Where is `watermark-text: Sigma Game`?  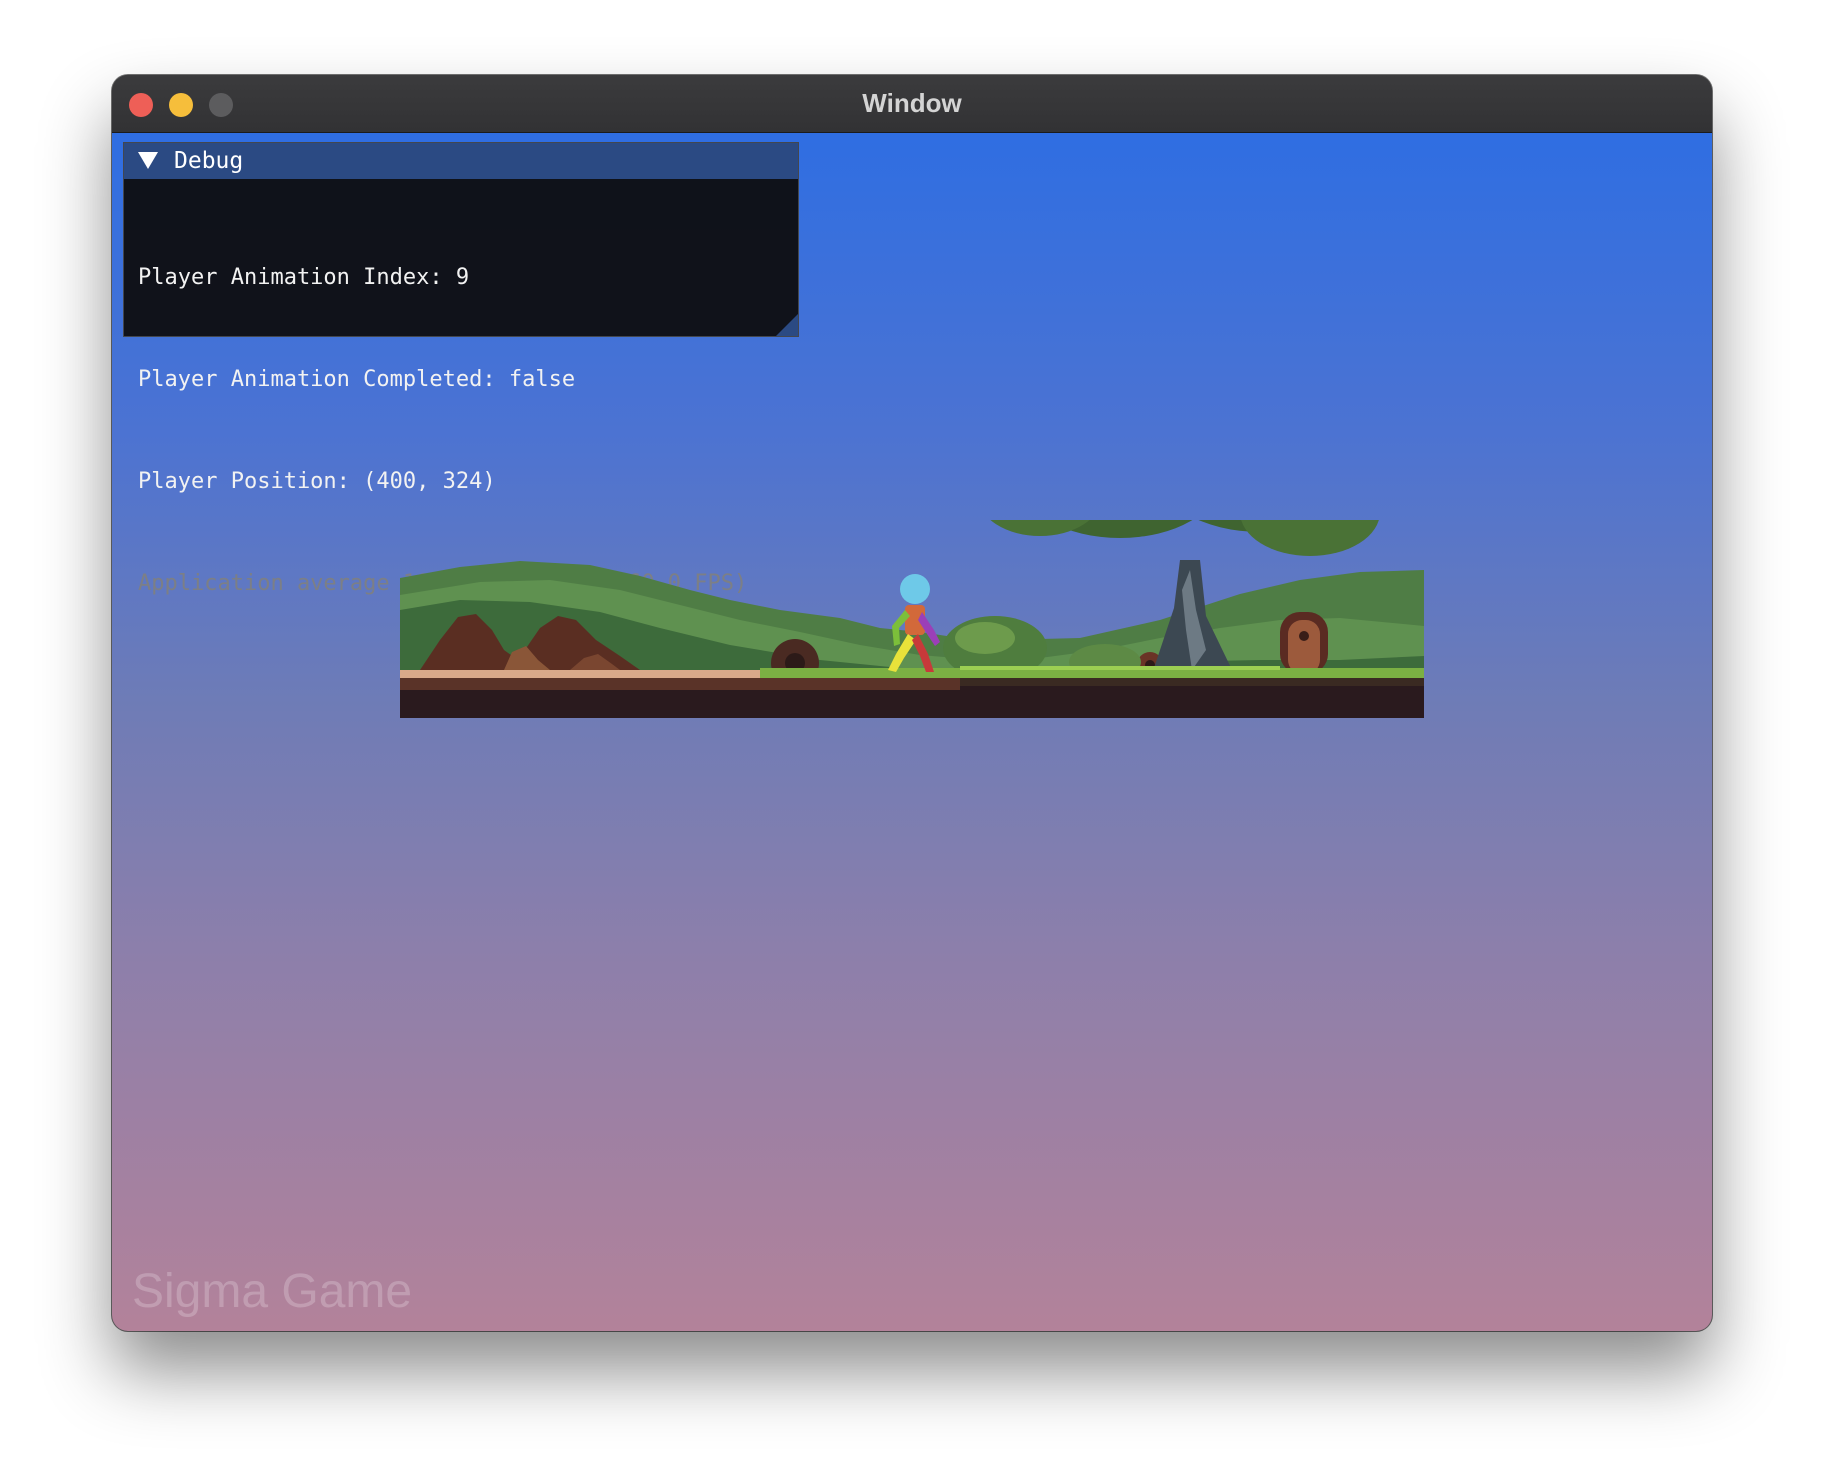
watermark-text: Sigma Game is located at coordinates (272, 1291).